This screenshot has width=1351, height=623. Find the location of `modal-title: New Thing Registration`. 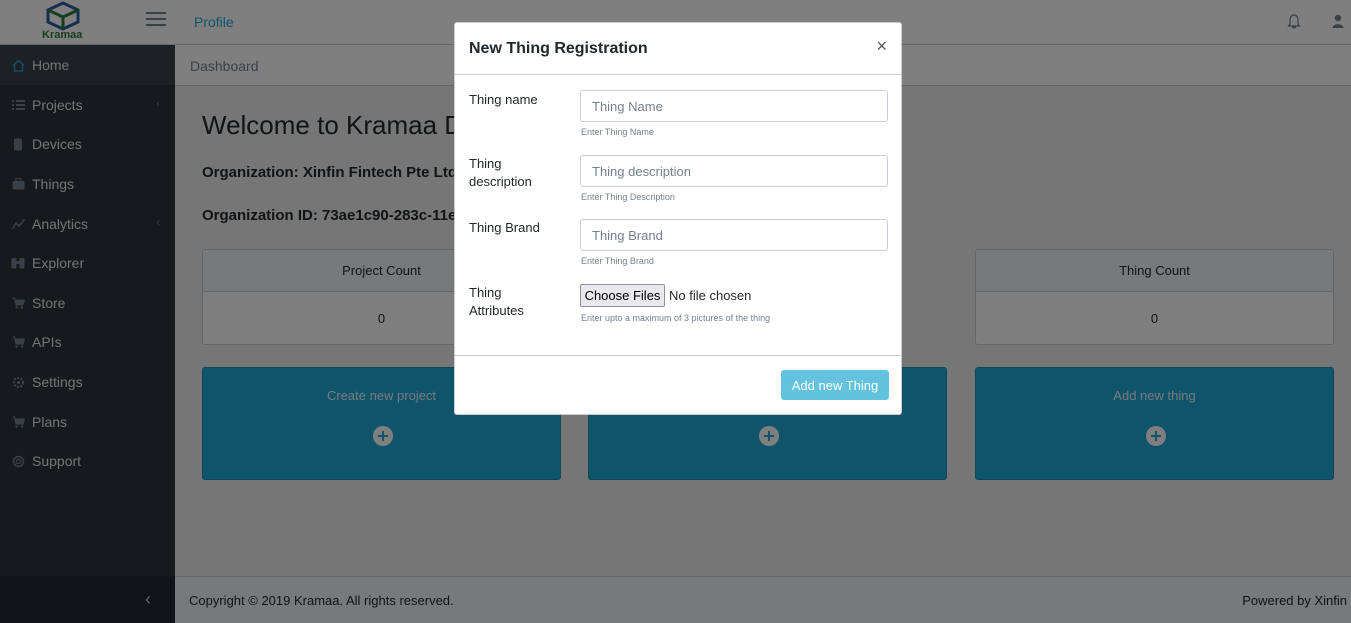

modal-title: New Thing Registration is located at coordinates (558, 48).